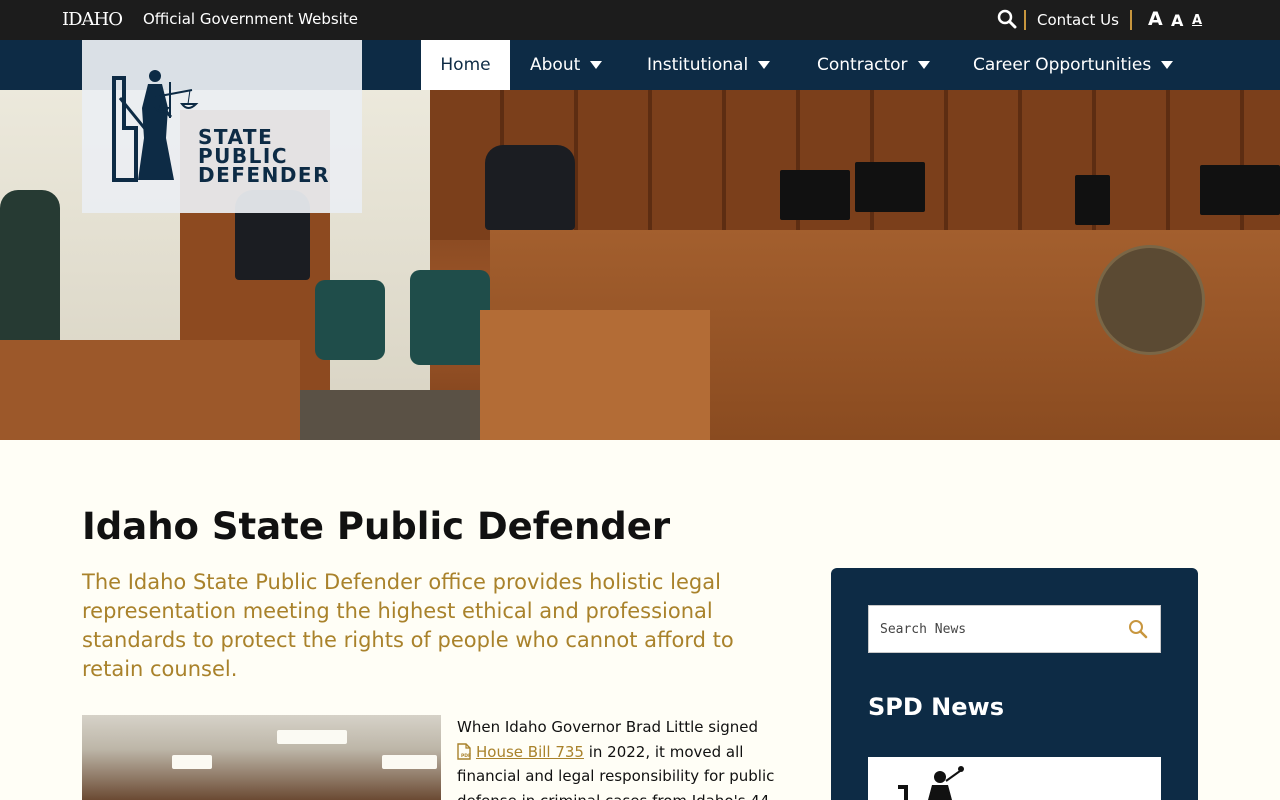 This screenshot has height=800, width=1280. Describe the element at coordinates (400, 415) in the screenshot. I see `hero-floor` at that location.